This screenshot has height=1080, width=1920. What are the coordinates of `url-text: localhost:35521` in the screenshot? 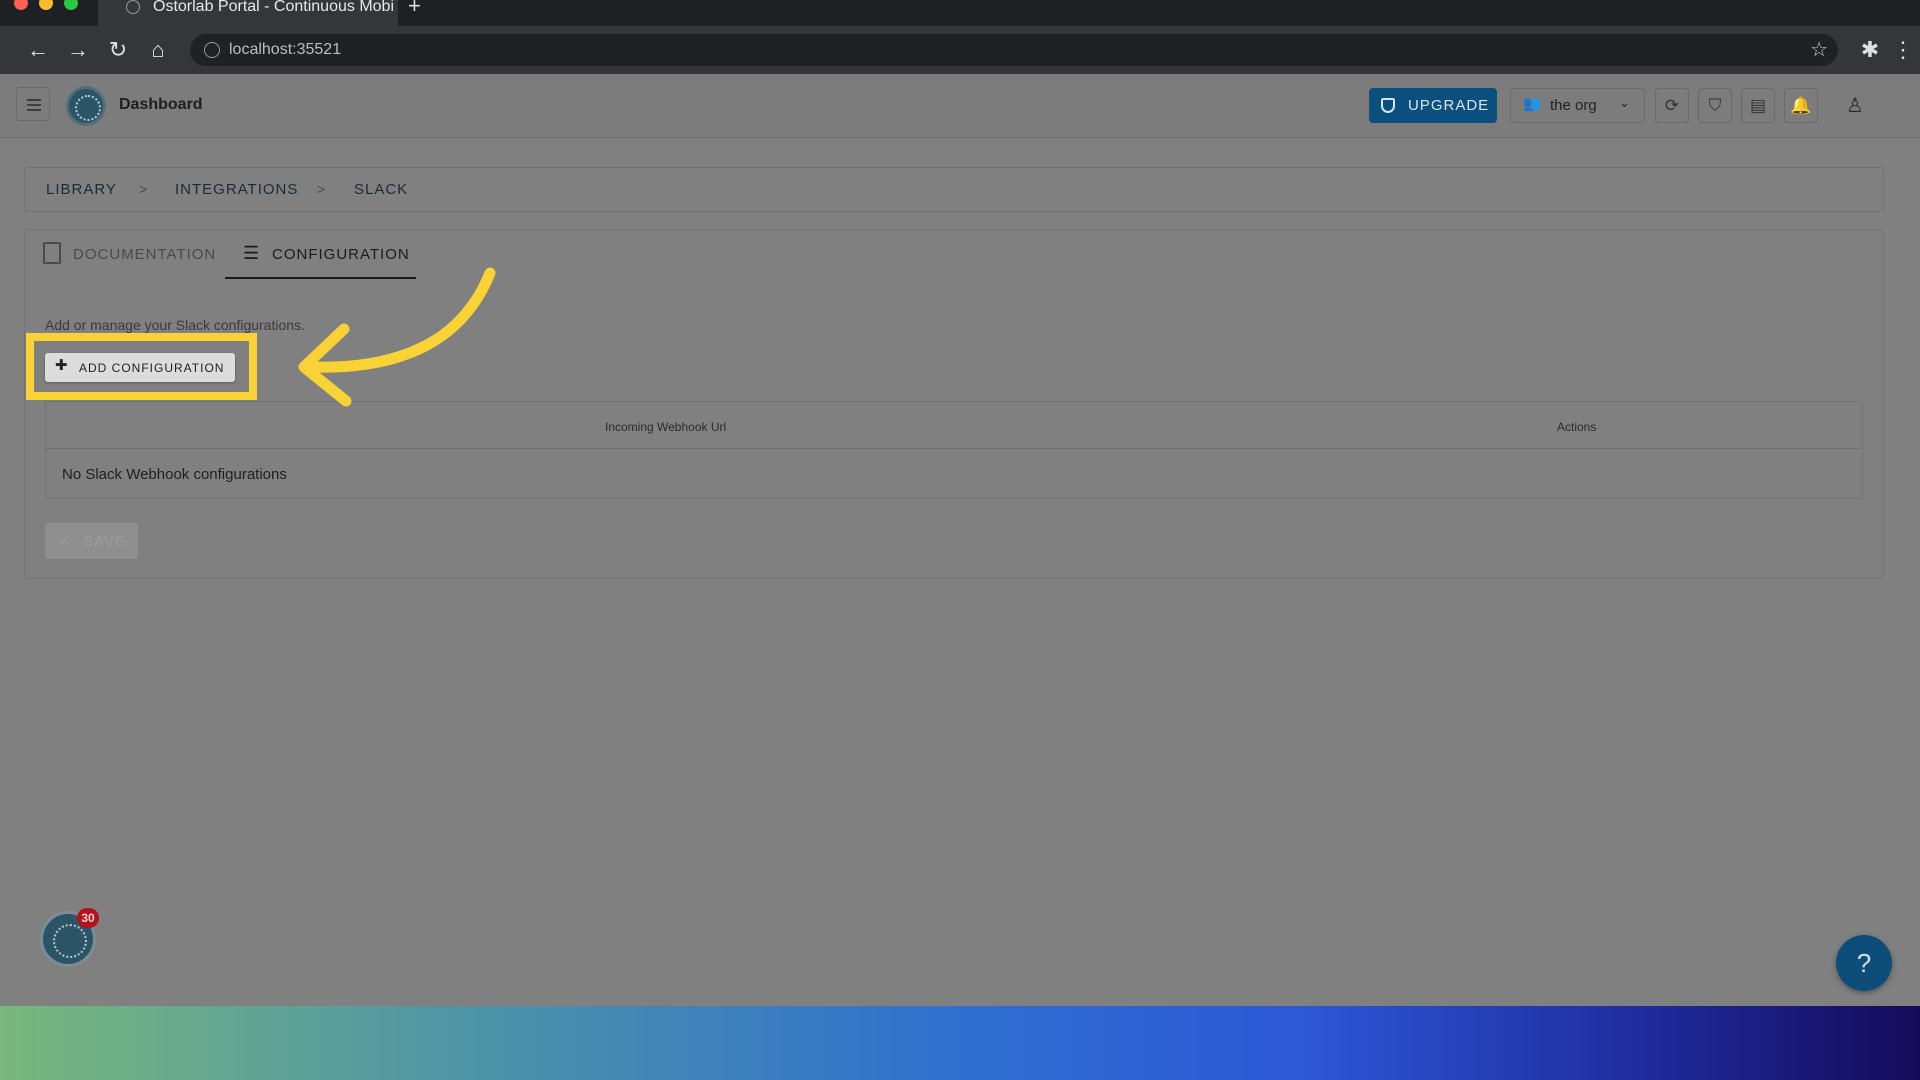 It's located at (285, 49).